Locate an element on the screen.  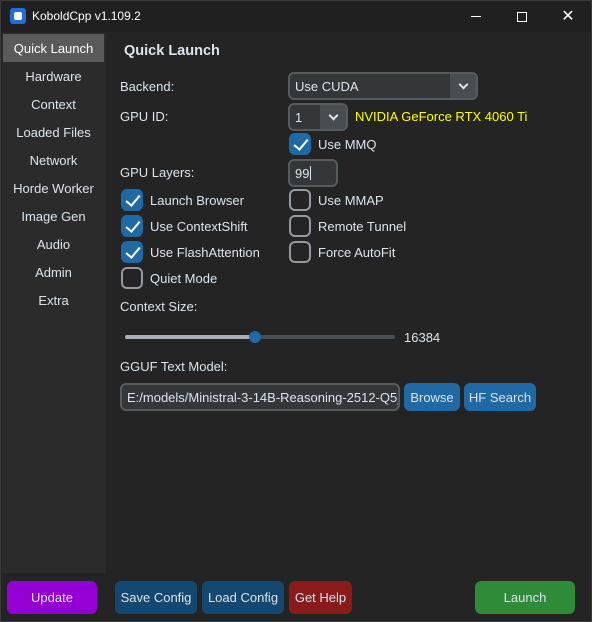
force-autofit-checkbox is located at coordinates (300, 252).